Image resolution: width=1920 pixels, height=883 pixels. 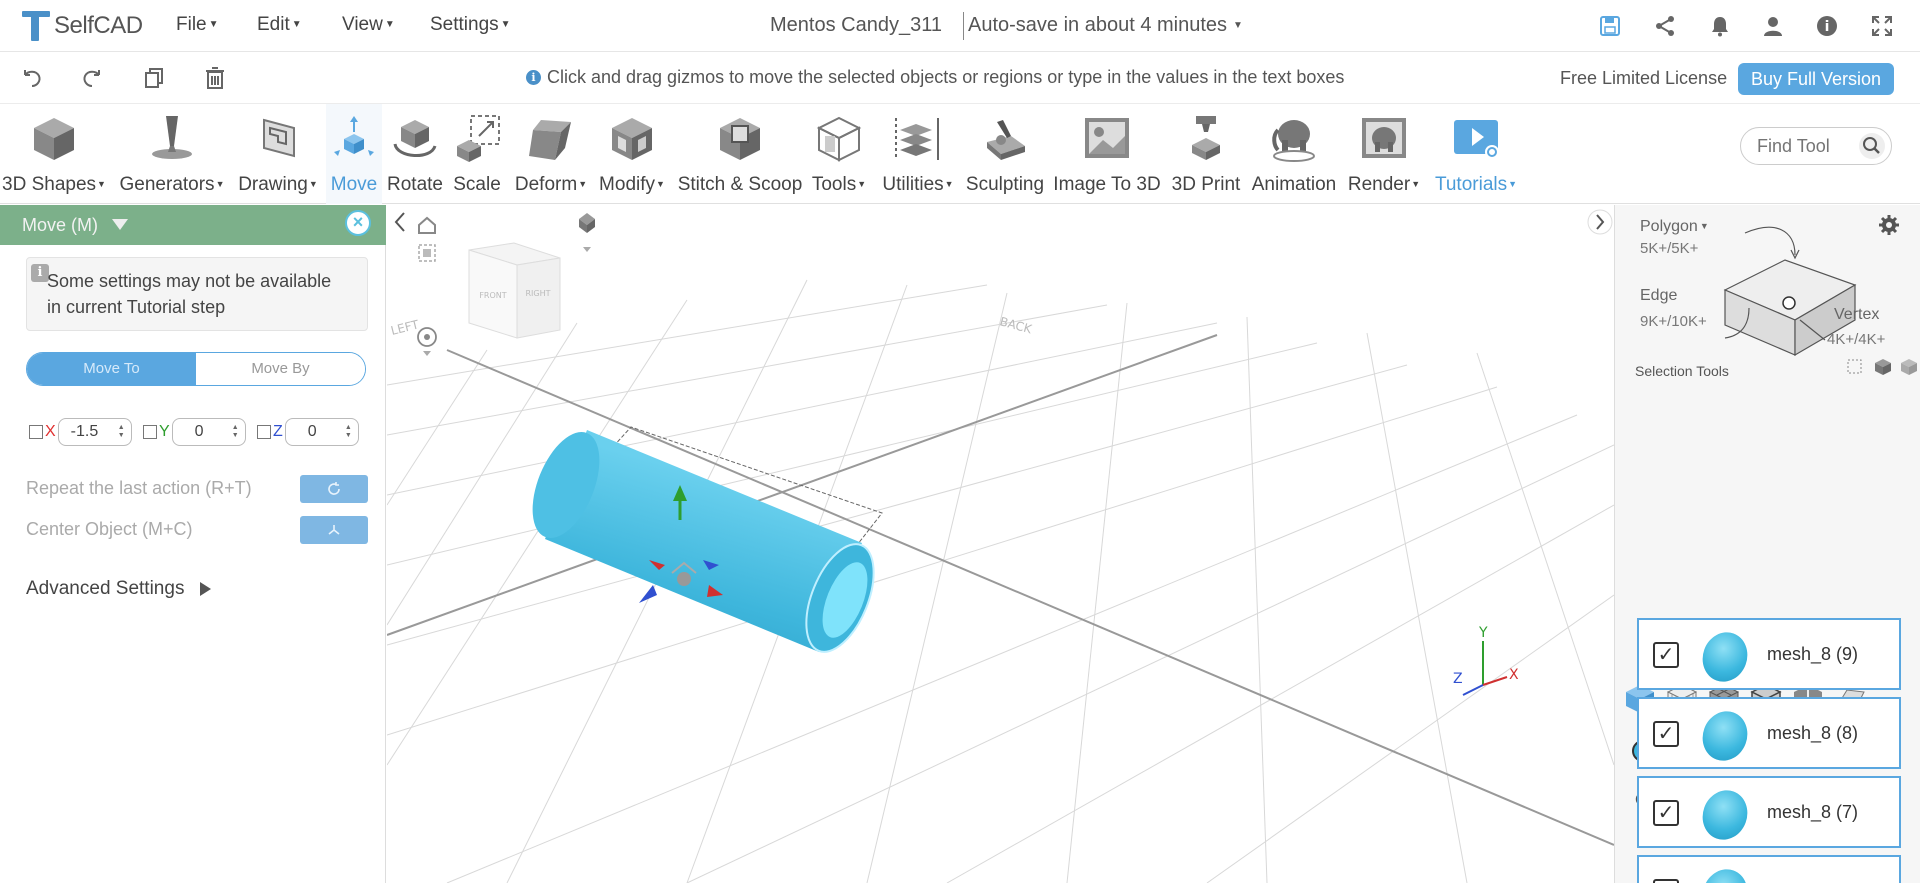 I want to click on visibility-checkbox, so click(x=1666, y=881).